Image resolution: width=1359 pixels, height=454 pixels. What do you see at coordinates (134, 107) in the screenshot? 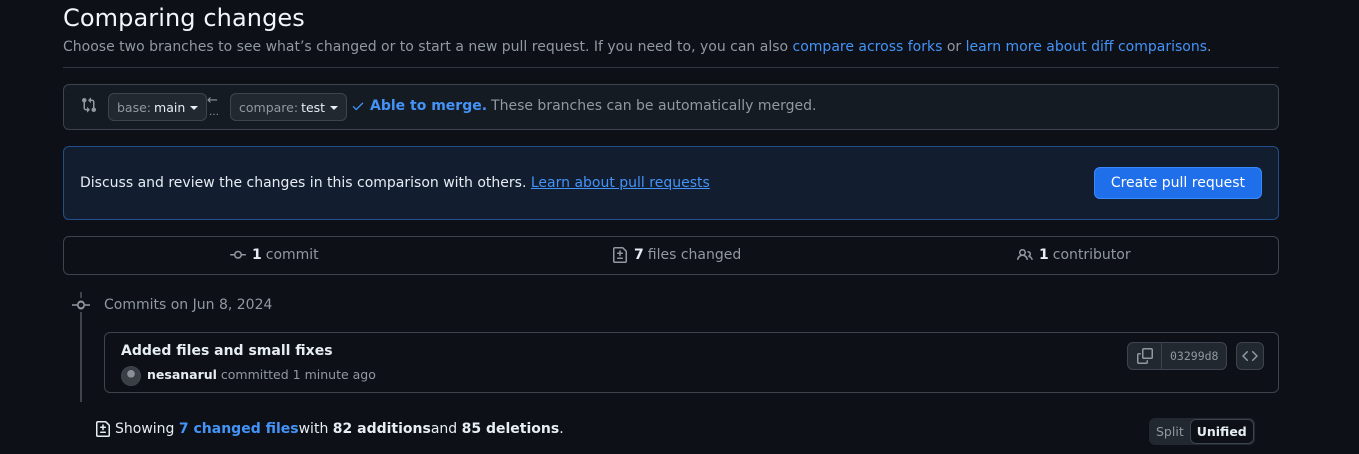
I see `base-label: base:` at bounding box center [134, 107].